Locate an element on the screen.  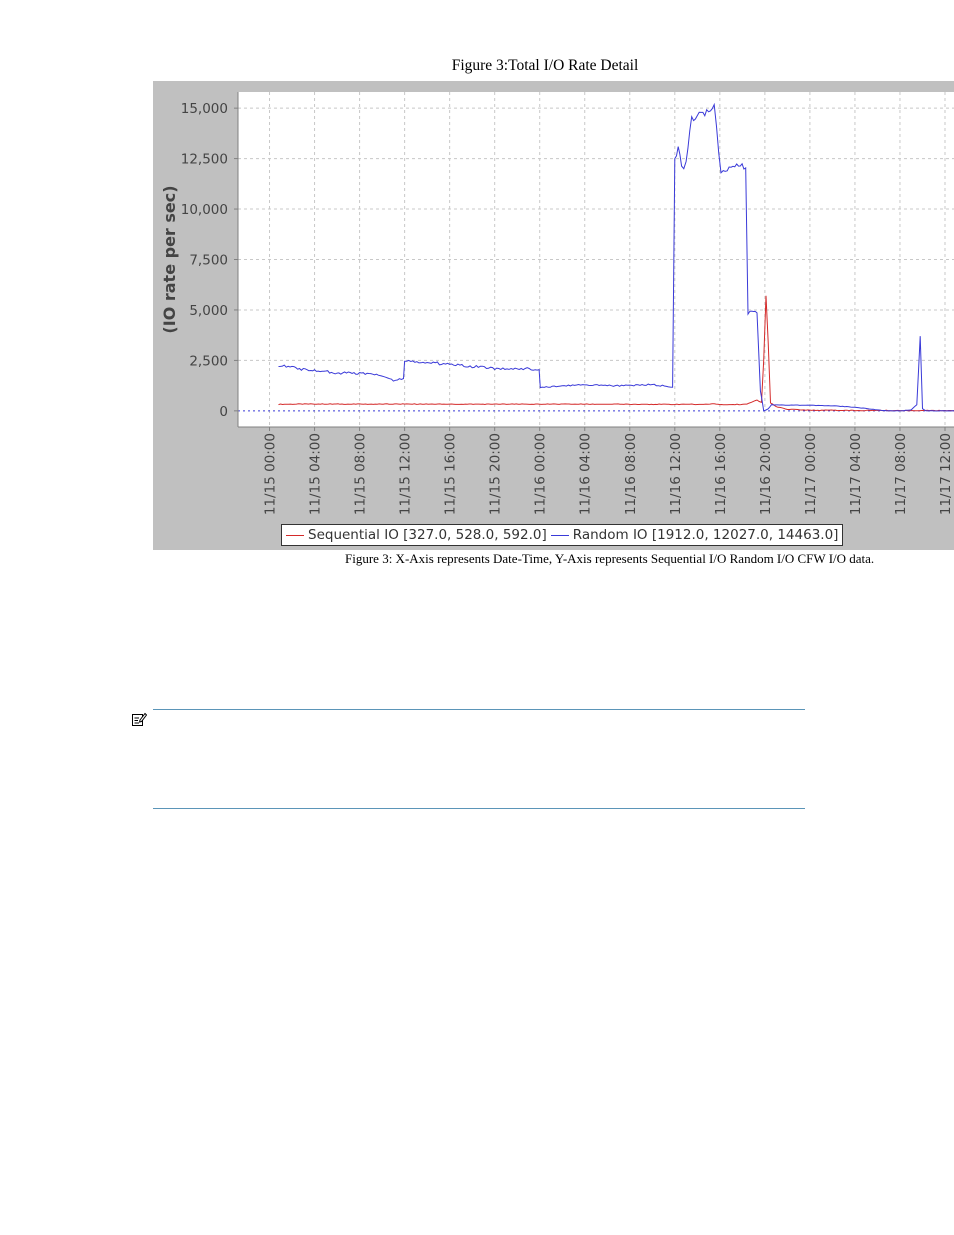
legend-item-sequential-io: Sequential IO [327.0, 528.0, 592.0] is located at coordinates (416, 535).